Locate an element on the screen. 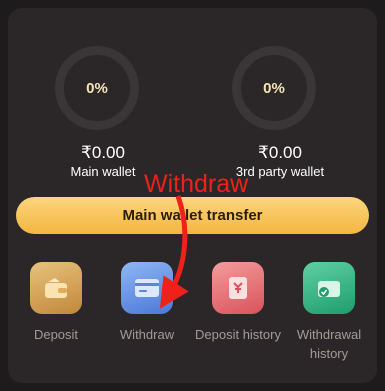  deposit-label: Deposit is located at coordinates (56, 334).